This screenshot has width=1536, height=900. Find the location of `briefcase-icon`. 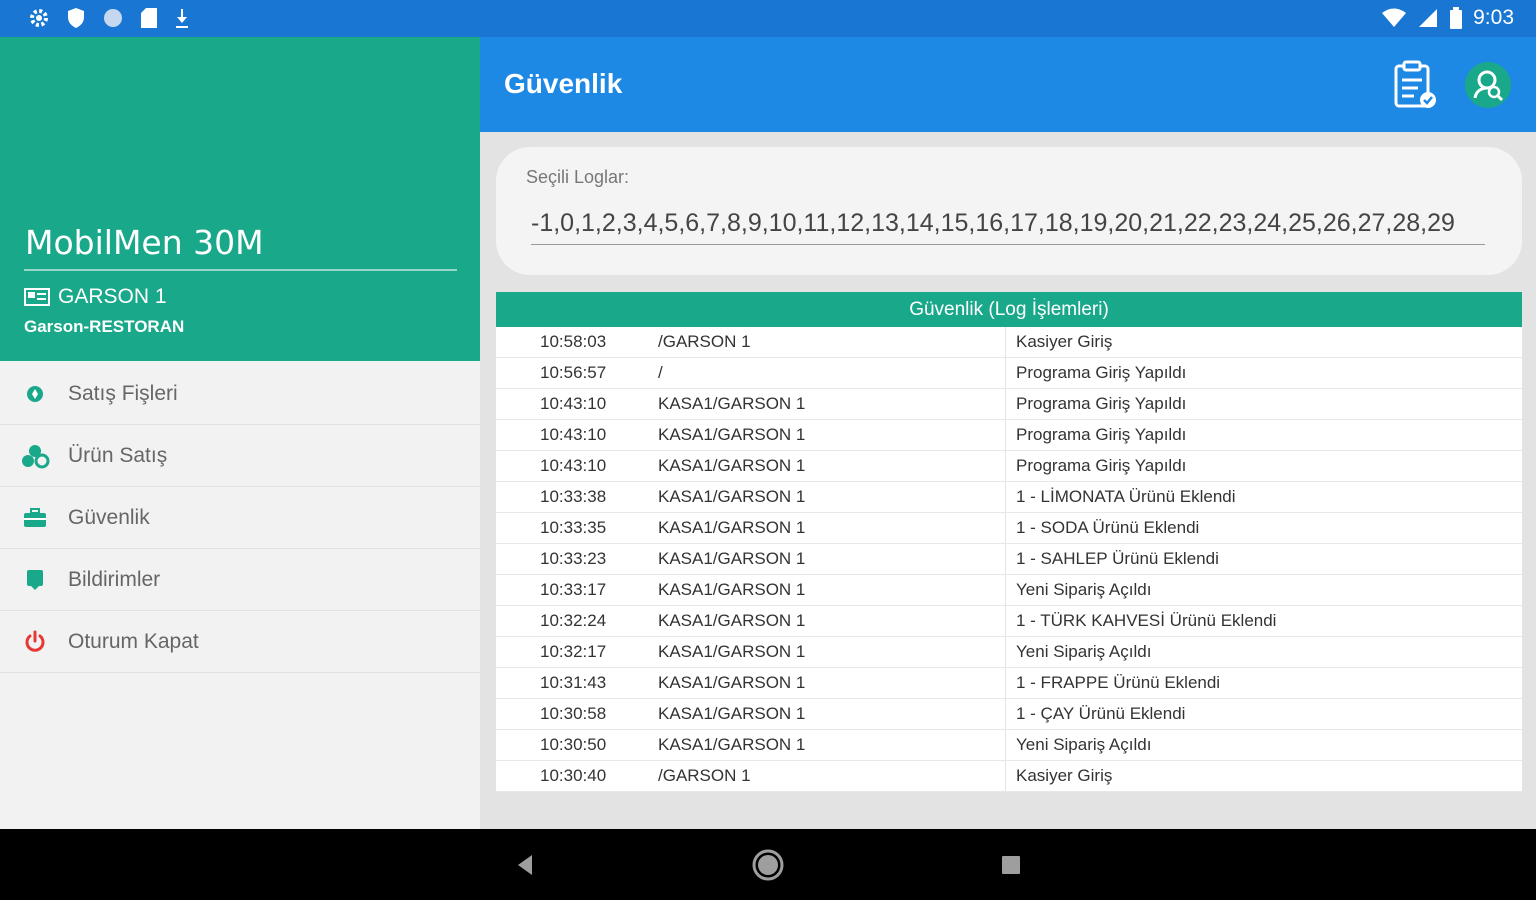

briefcase-icon is located at coordinates (35, 517).